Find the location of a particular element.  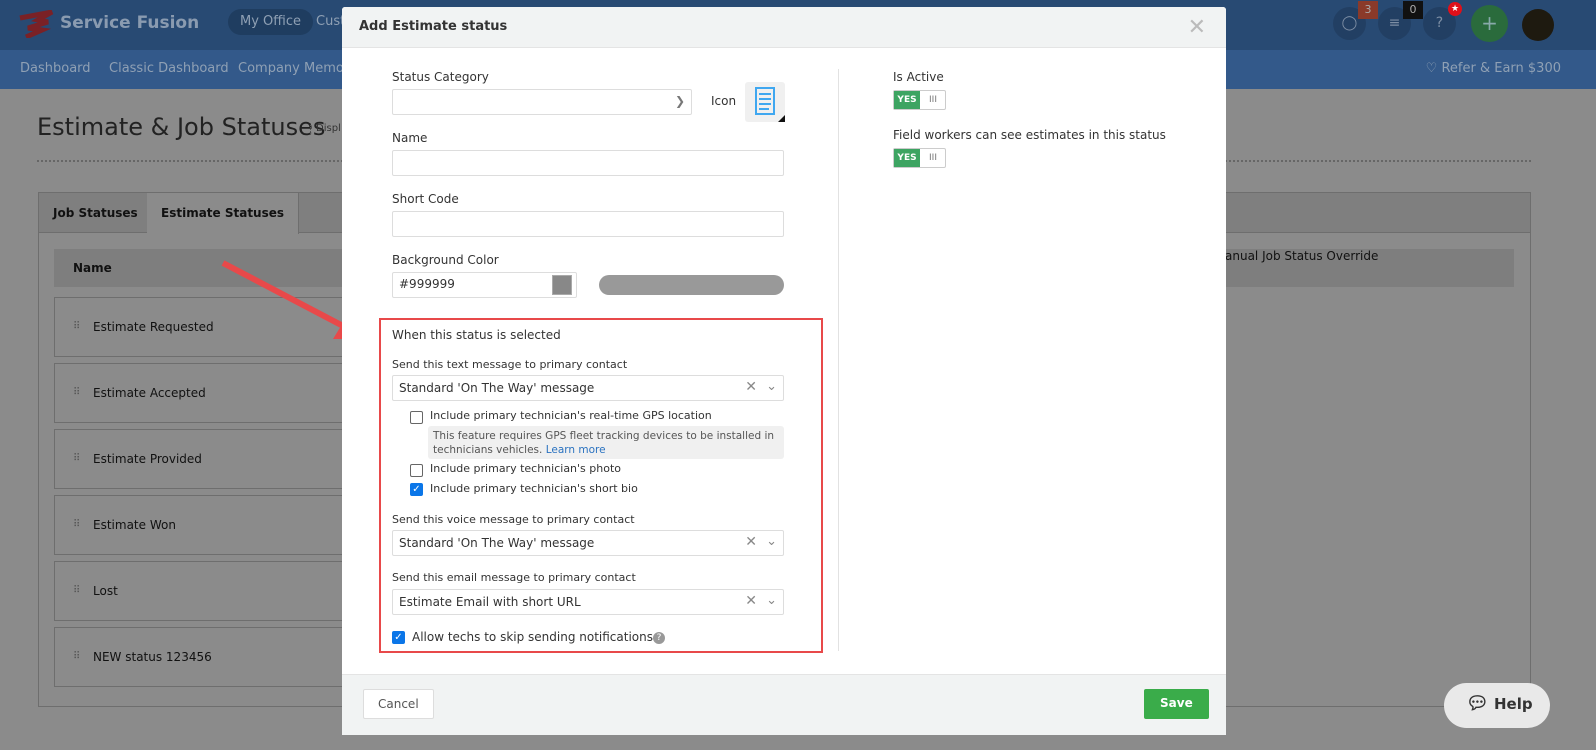

color-preview is located at coordinates (691, 285).